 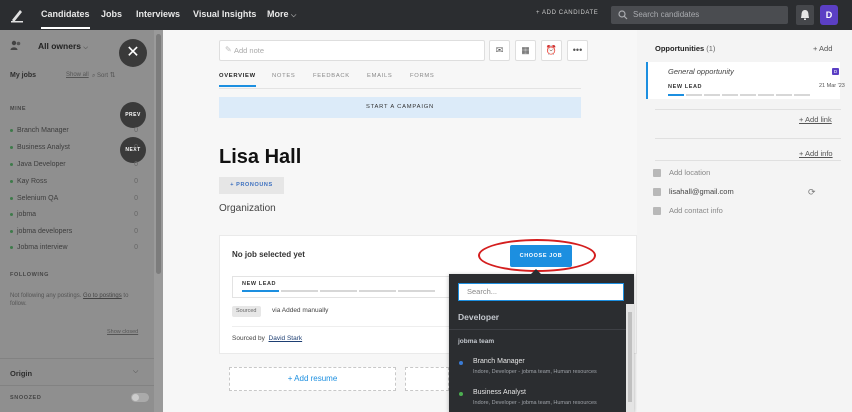 I want to click on tab-forms: FORMS, so click(x=422, y=76).